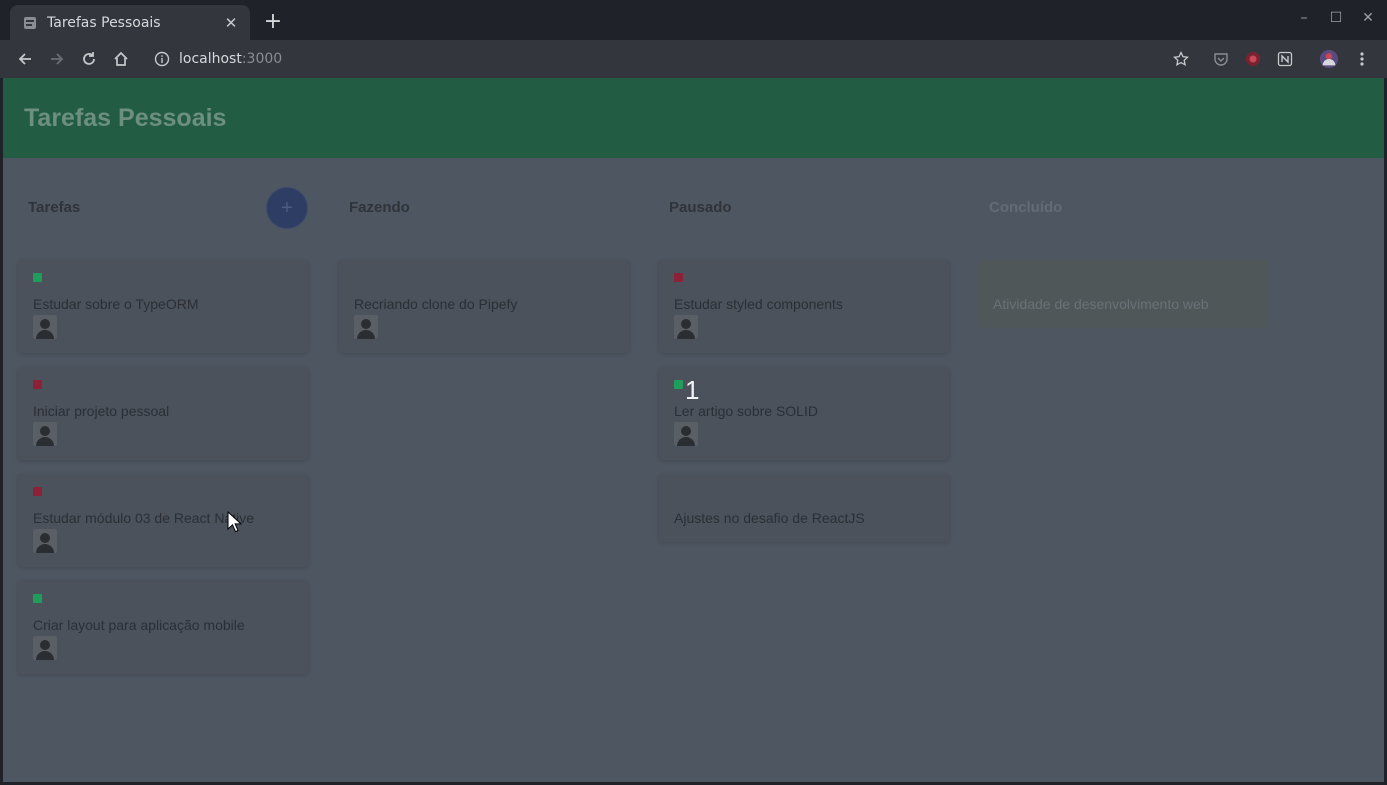  What do you see at coordinates (379, 207) in the screenshot?
I see `column-title: Fazendo` at bounding box center [379, 207].